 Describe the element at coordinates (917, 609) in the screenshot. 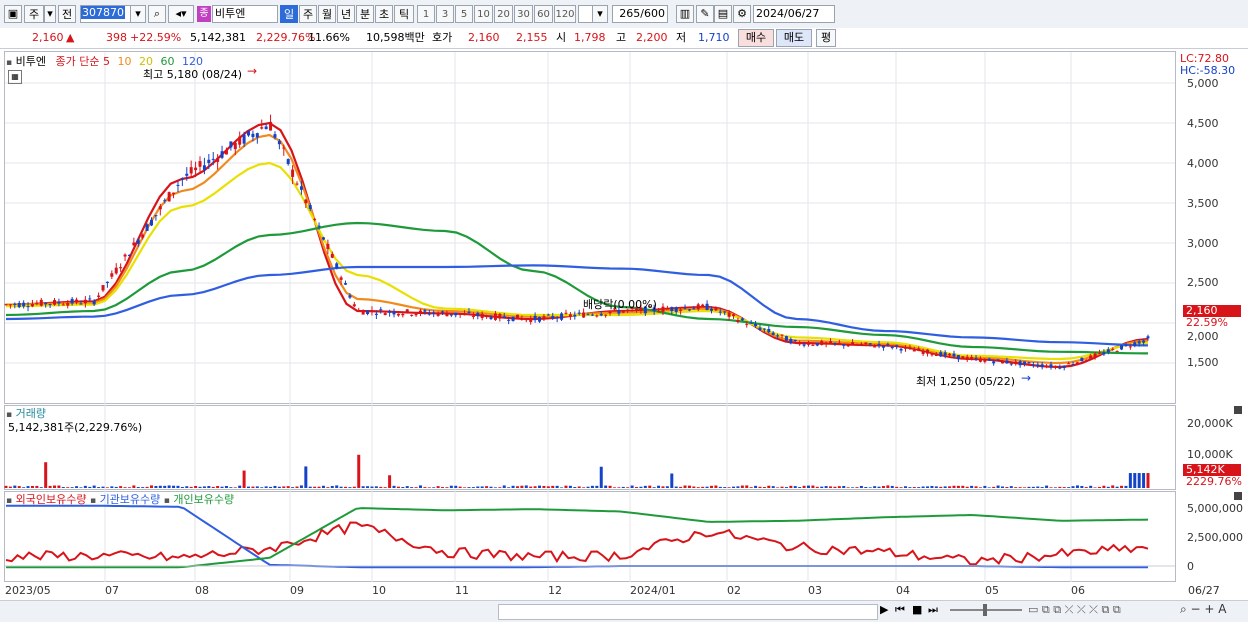

I see `stop-icon: ■` at that location.